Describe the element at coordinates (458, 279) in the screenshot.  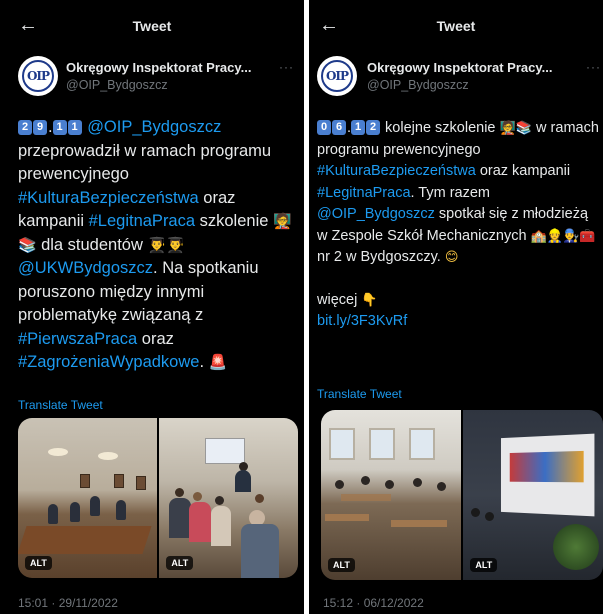
I see `paragraph-break` at that location.